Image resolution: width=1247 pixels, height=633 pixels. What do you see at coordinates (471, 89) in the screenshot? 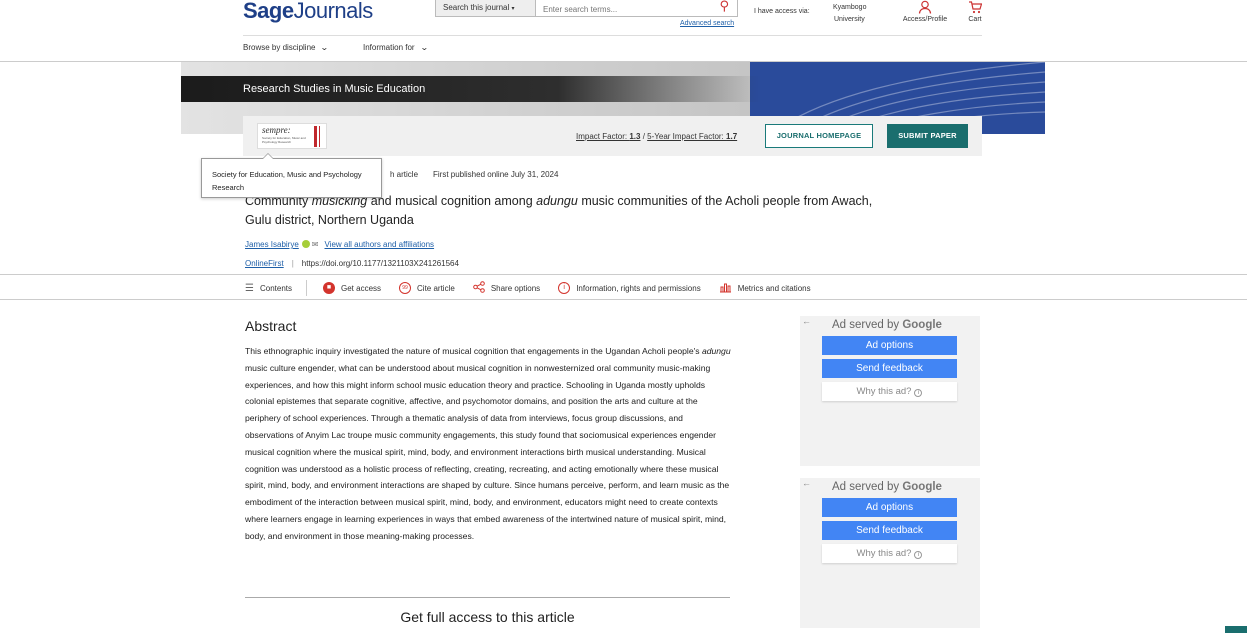
I see `journal-title: Research Studies in Music Education` at bounding box center [471, 89].